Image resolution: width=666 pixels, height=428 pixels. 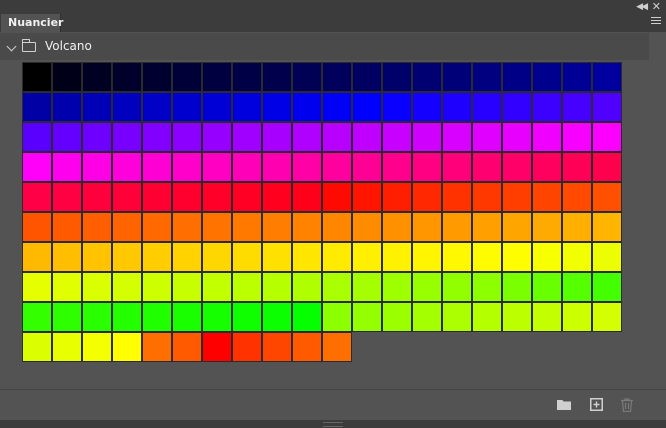 What do you see at coordinates (642, 7) in the screenshot?
I see `collapse-panel-icon: ◀◀` at bounding box center [642, 7].